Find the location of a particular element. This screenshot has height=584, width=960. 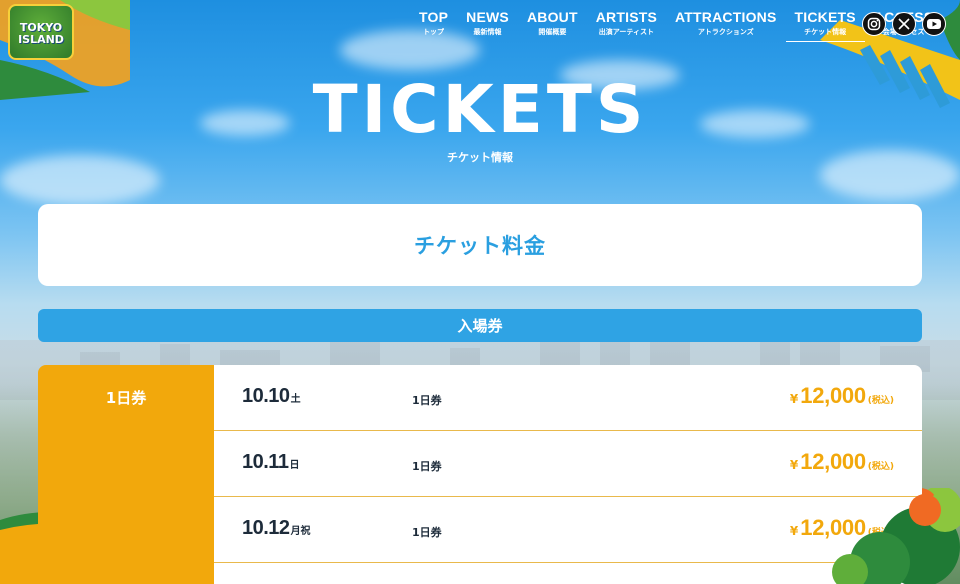

ticket-date: 10.10土 is located at coordinates (271, 396).